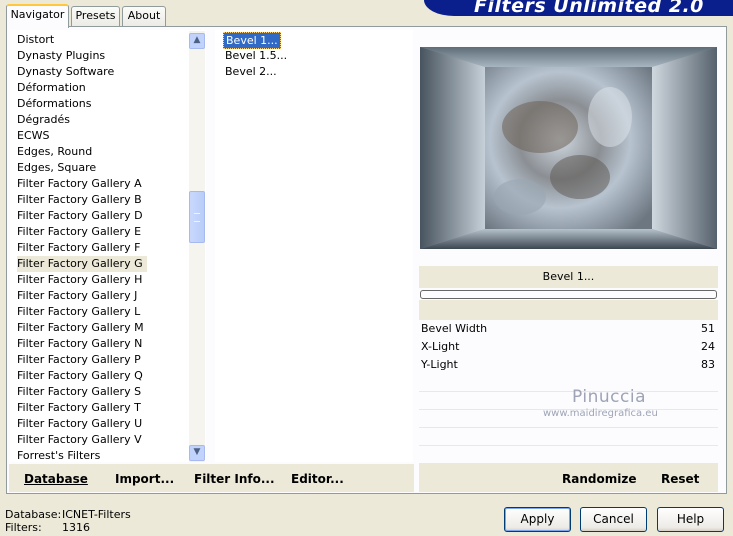  What do you see at coordinates (440, 346) in the screenshot?
I see `slider-label: X-Light` at bounding box center [440, 346].